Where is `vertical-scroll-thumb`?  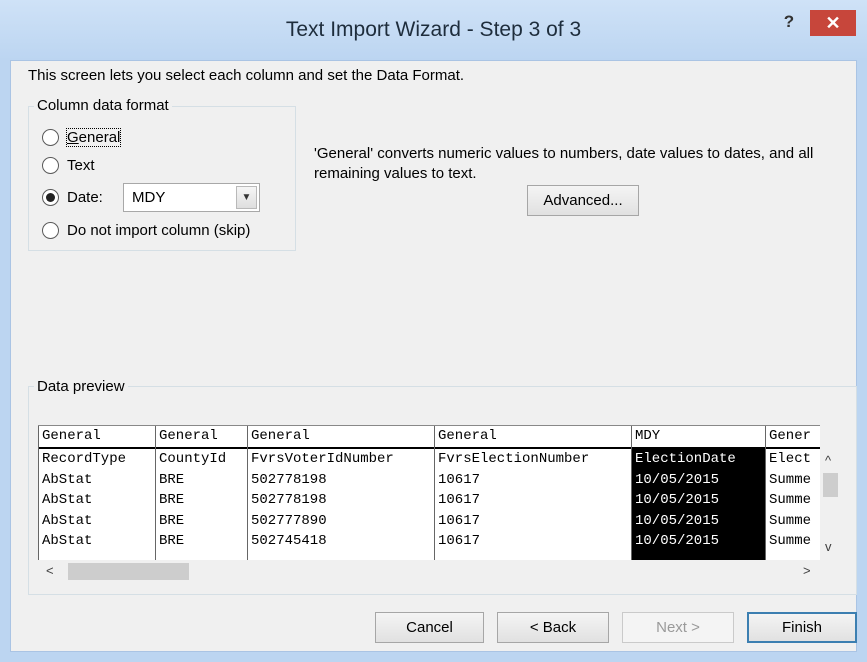
vertical-scroll-thumb is located at coordinates (830, 485).